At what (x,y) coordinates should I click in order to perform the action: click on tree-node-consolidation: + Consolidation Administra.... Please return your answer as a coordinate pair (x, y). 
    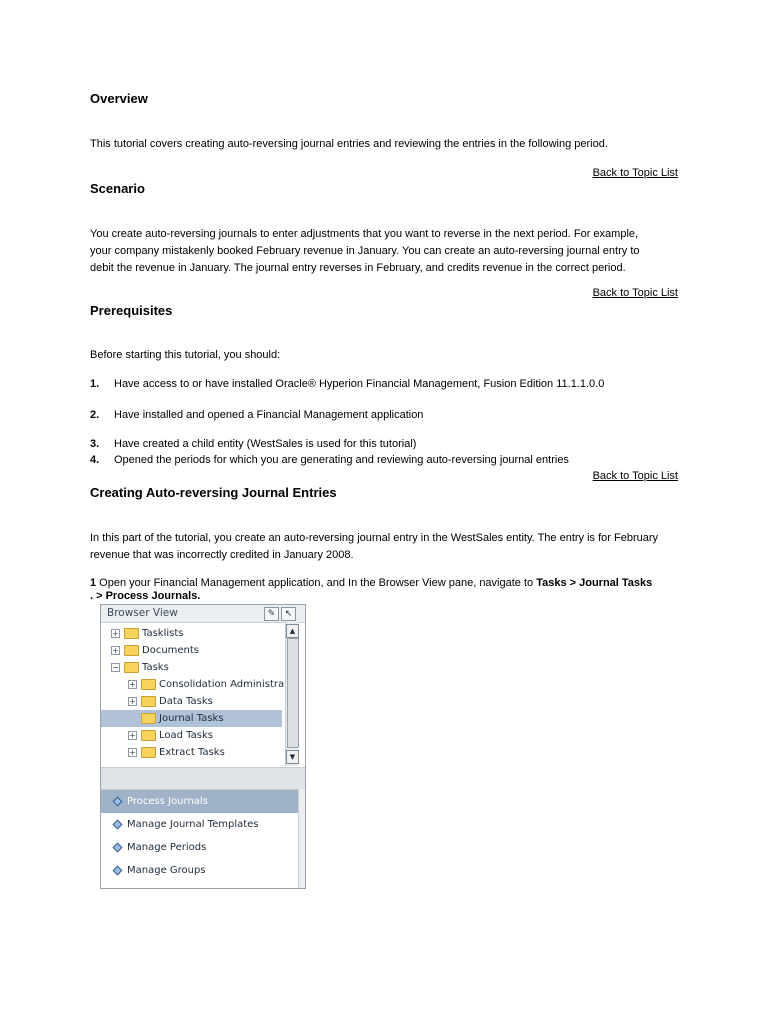
    Looking at the image, I should click on (211, 684).